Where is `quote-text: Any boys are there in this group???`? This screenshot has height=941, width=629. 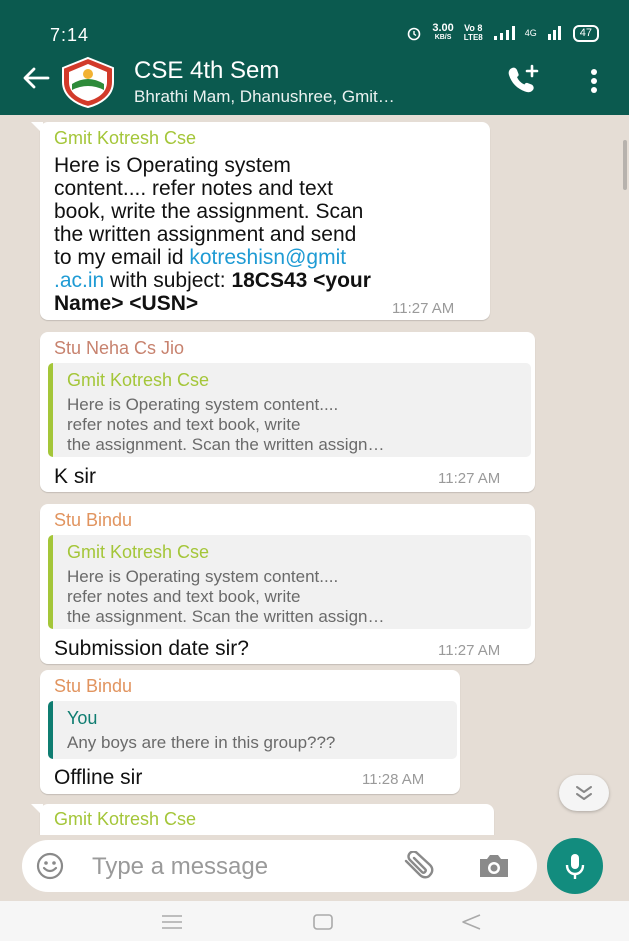 quote-text: Any boys are there in this group??? is located at coordinates (201, 742).